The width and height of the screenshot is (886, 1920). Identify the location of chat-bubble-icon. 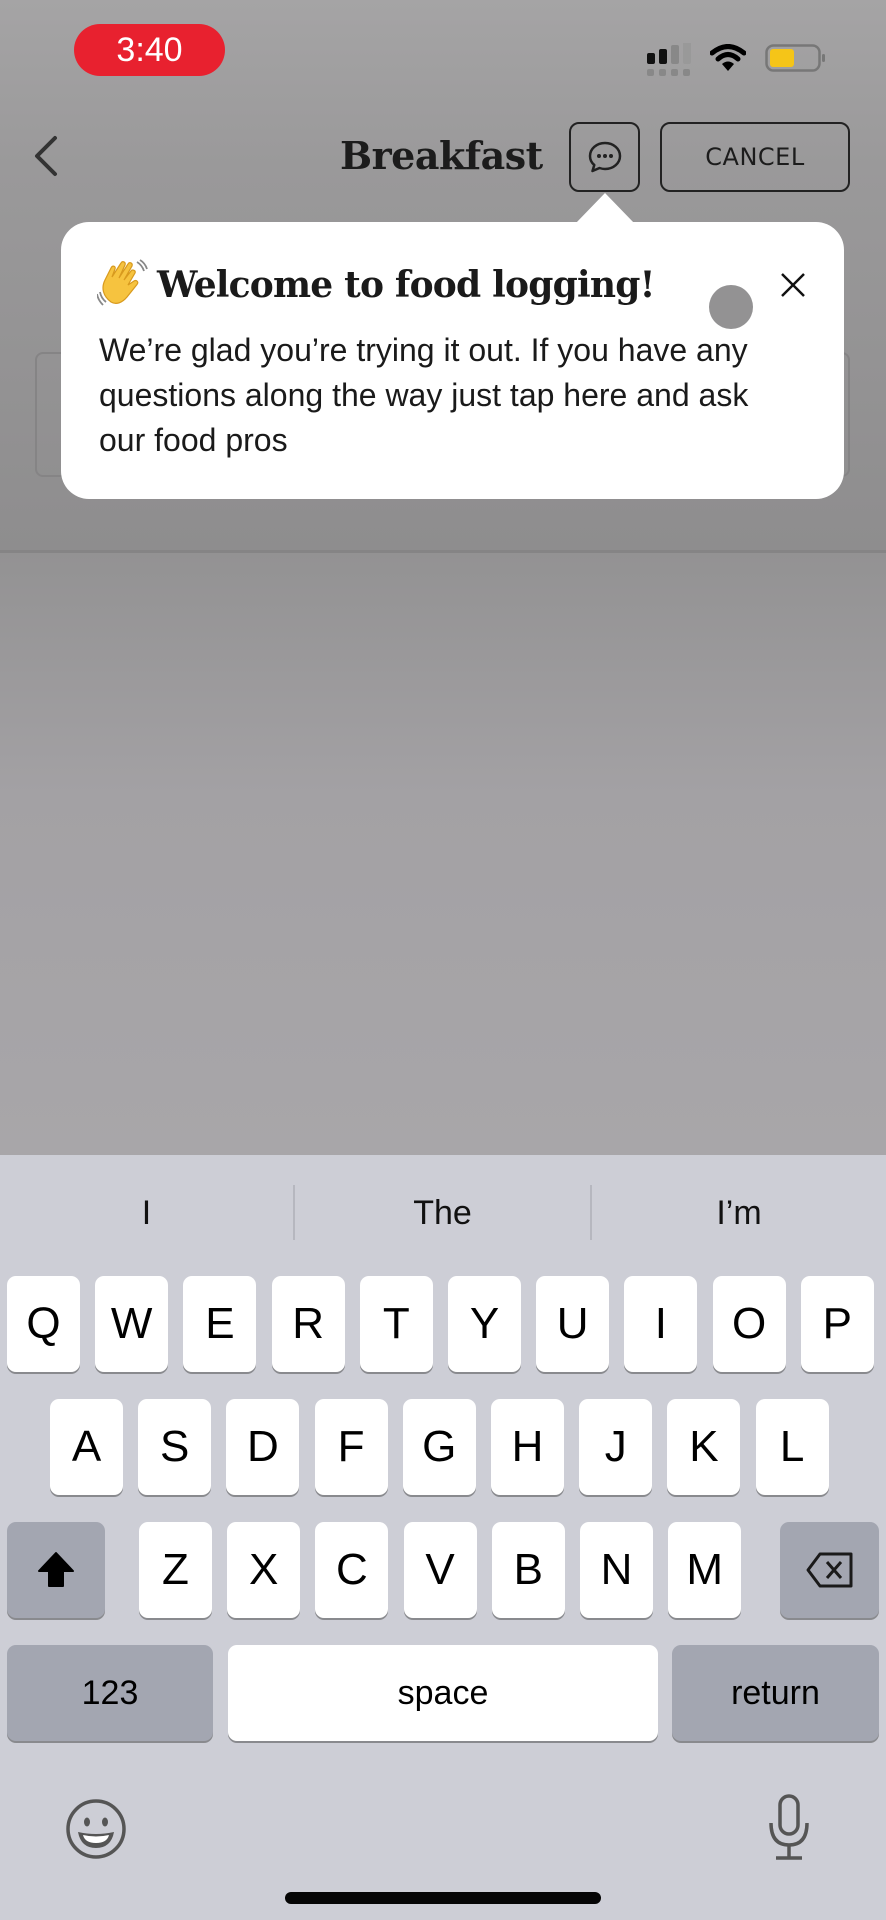
(604, 157).